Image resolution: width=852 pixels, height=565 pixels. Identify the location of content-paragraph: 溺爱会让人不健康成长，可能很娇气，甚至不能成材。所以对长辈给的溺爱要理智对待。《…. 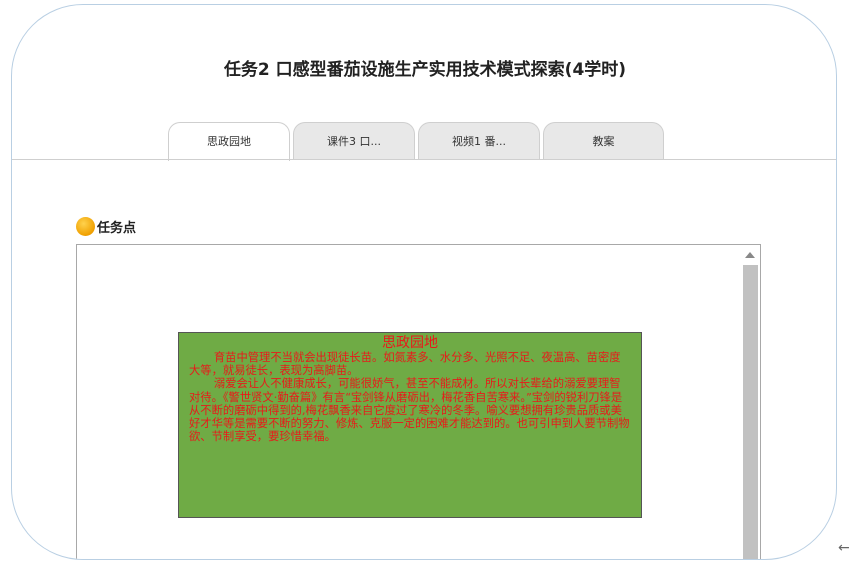
(409, 410).